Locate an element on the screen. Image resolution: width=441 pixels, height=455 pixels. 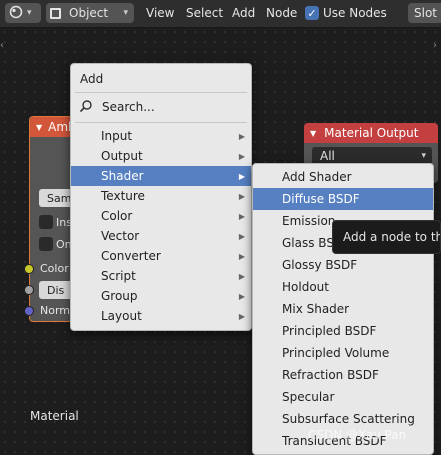
menu-item-label: Group is located at coordinates (119, 296).